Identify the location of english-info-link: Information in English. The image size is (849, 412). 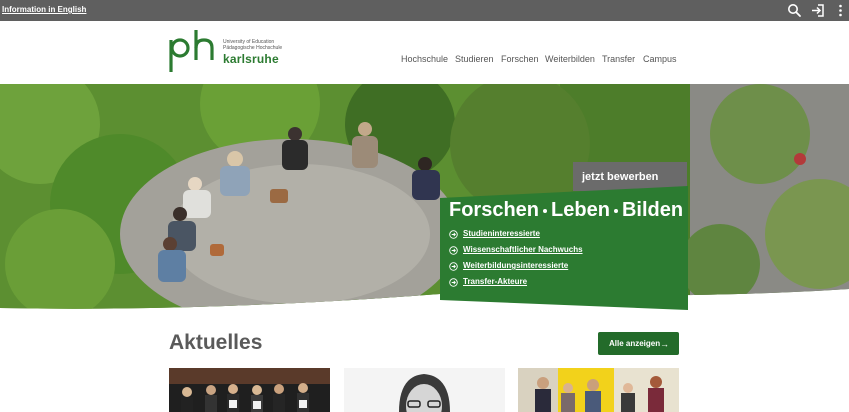
(44, 9).